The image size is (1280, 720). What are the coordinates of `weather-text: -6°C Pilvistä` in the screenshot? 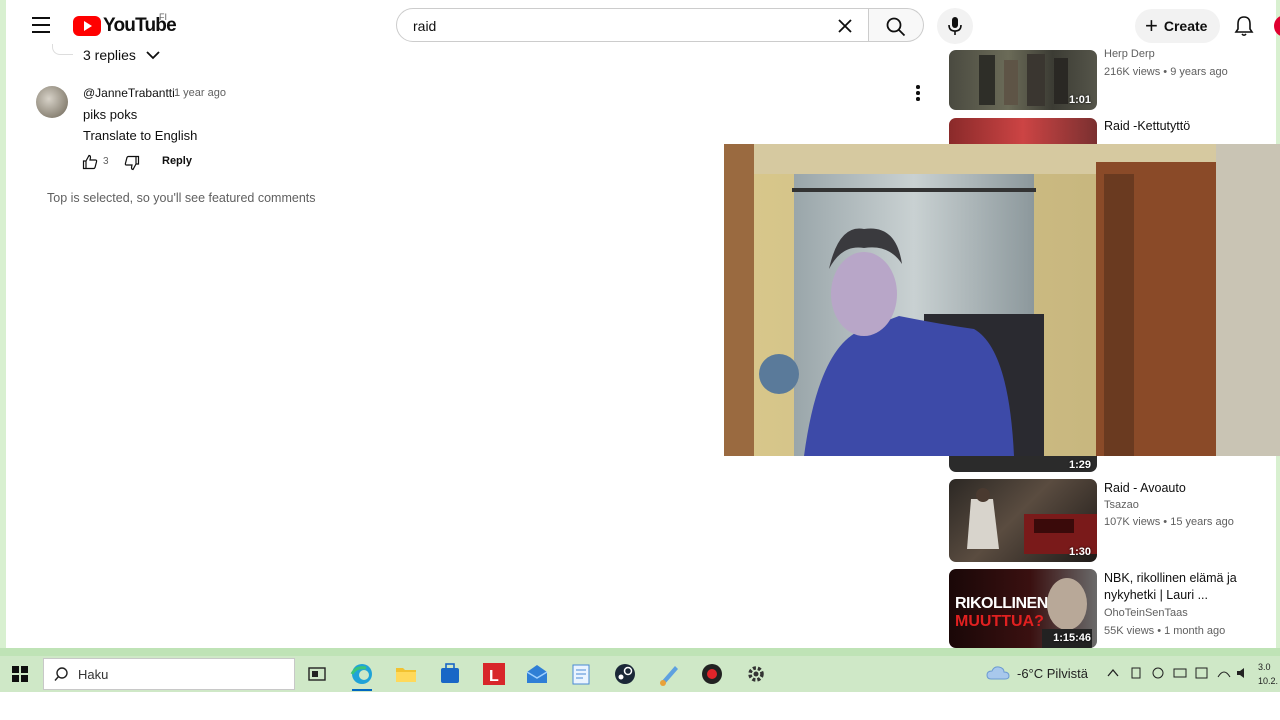 It's located at (1052, 673).